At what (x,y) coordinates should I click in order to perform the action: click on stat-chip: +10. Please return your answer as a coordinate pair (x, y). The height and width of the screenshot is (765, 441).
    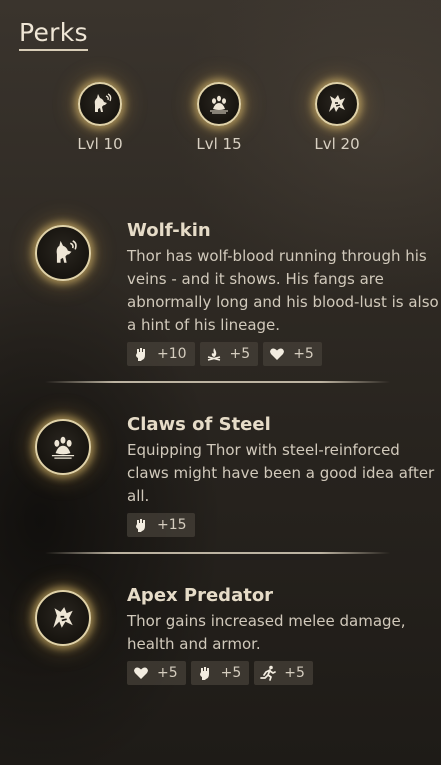
    Looking at the image, I should click on (161, 354).